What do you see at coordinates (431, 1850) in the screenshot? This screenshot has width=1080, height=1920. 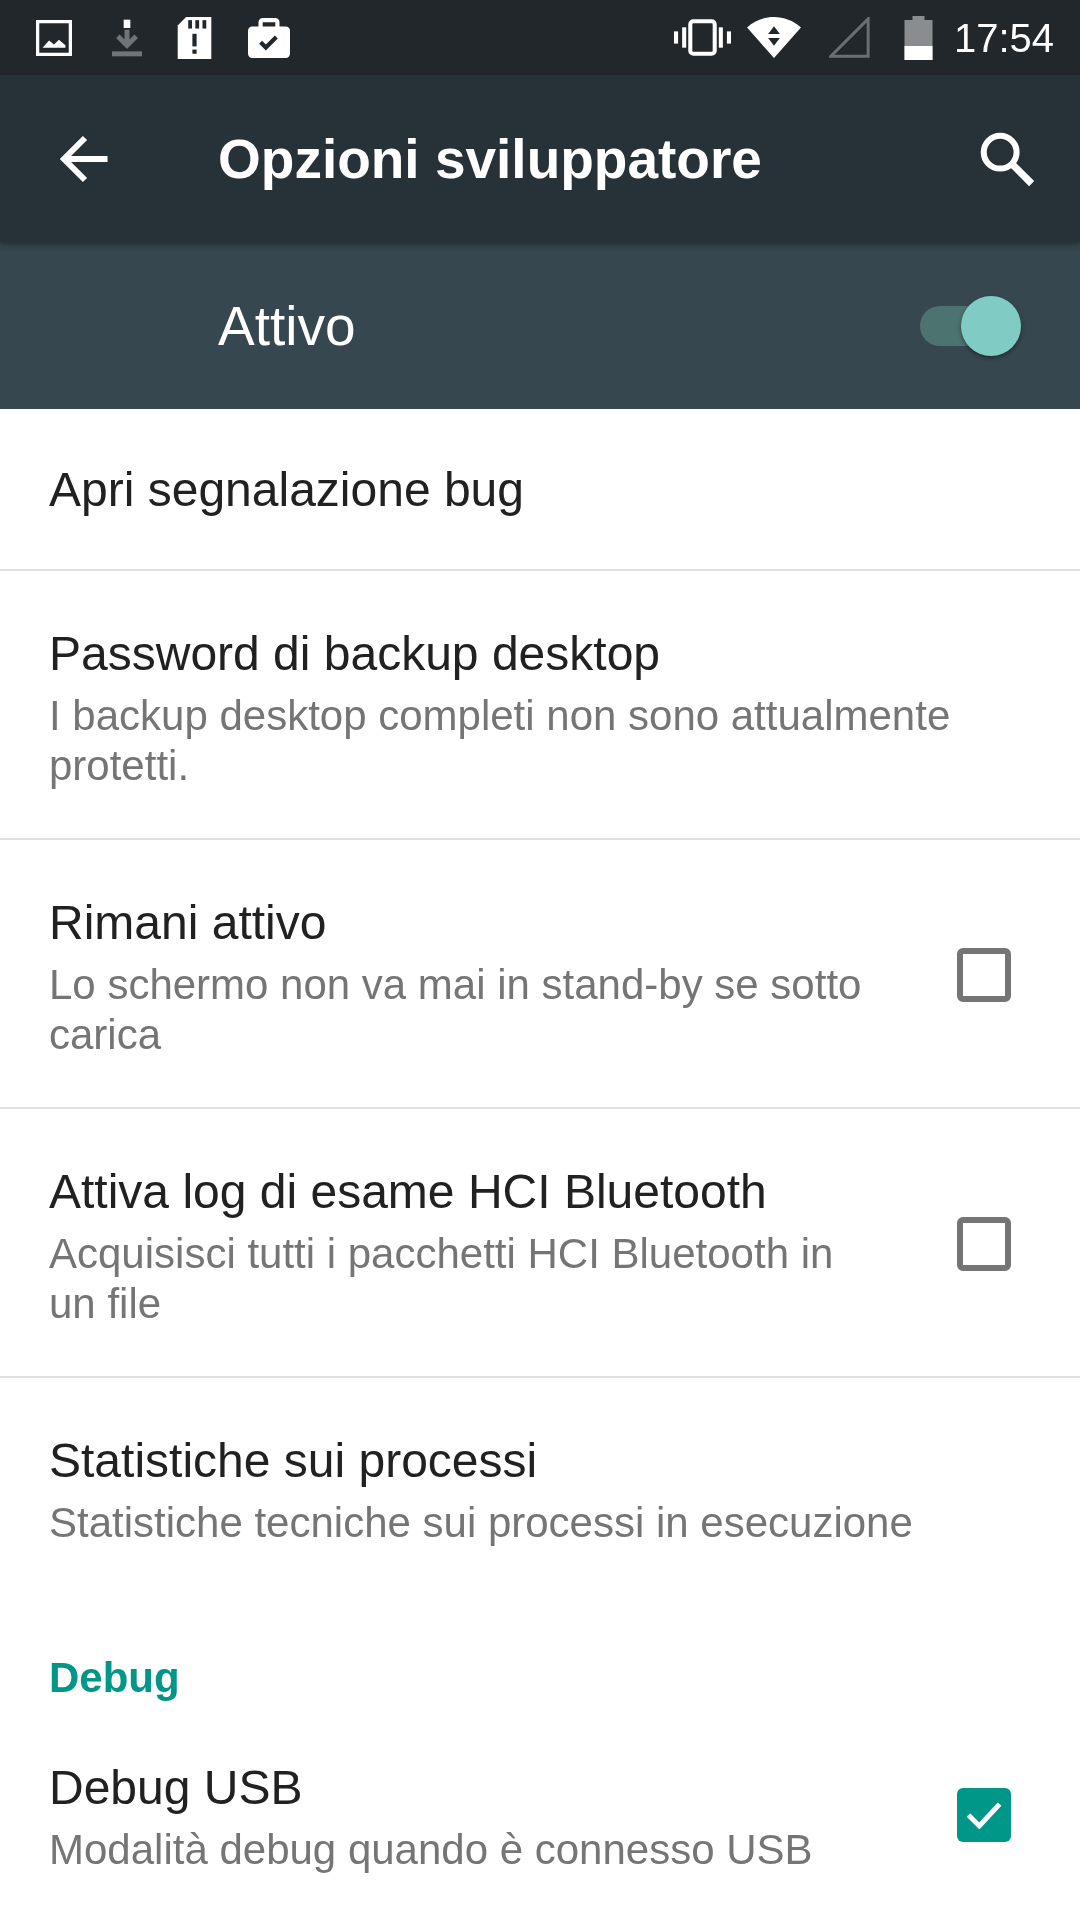 I see `preference-summary: Modalità debug quando è connesso USB` at bounding box center [431, 1850].